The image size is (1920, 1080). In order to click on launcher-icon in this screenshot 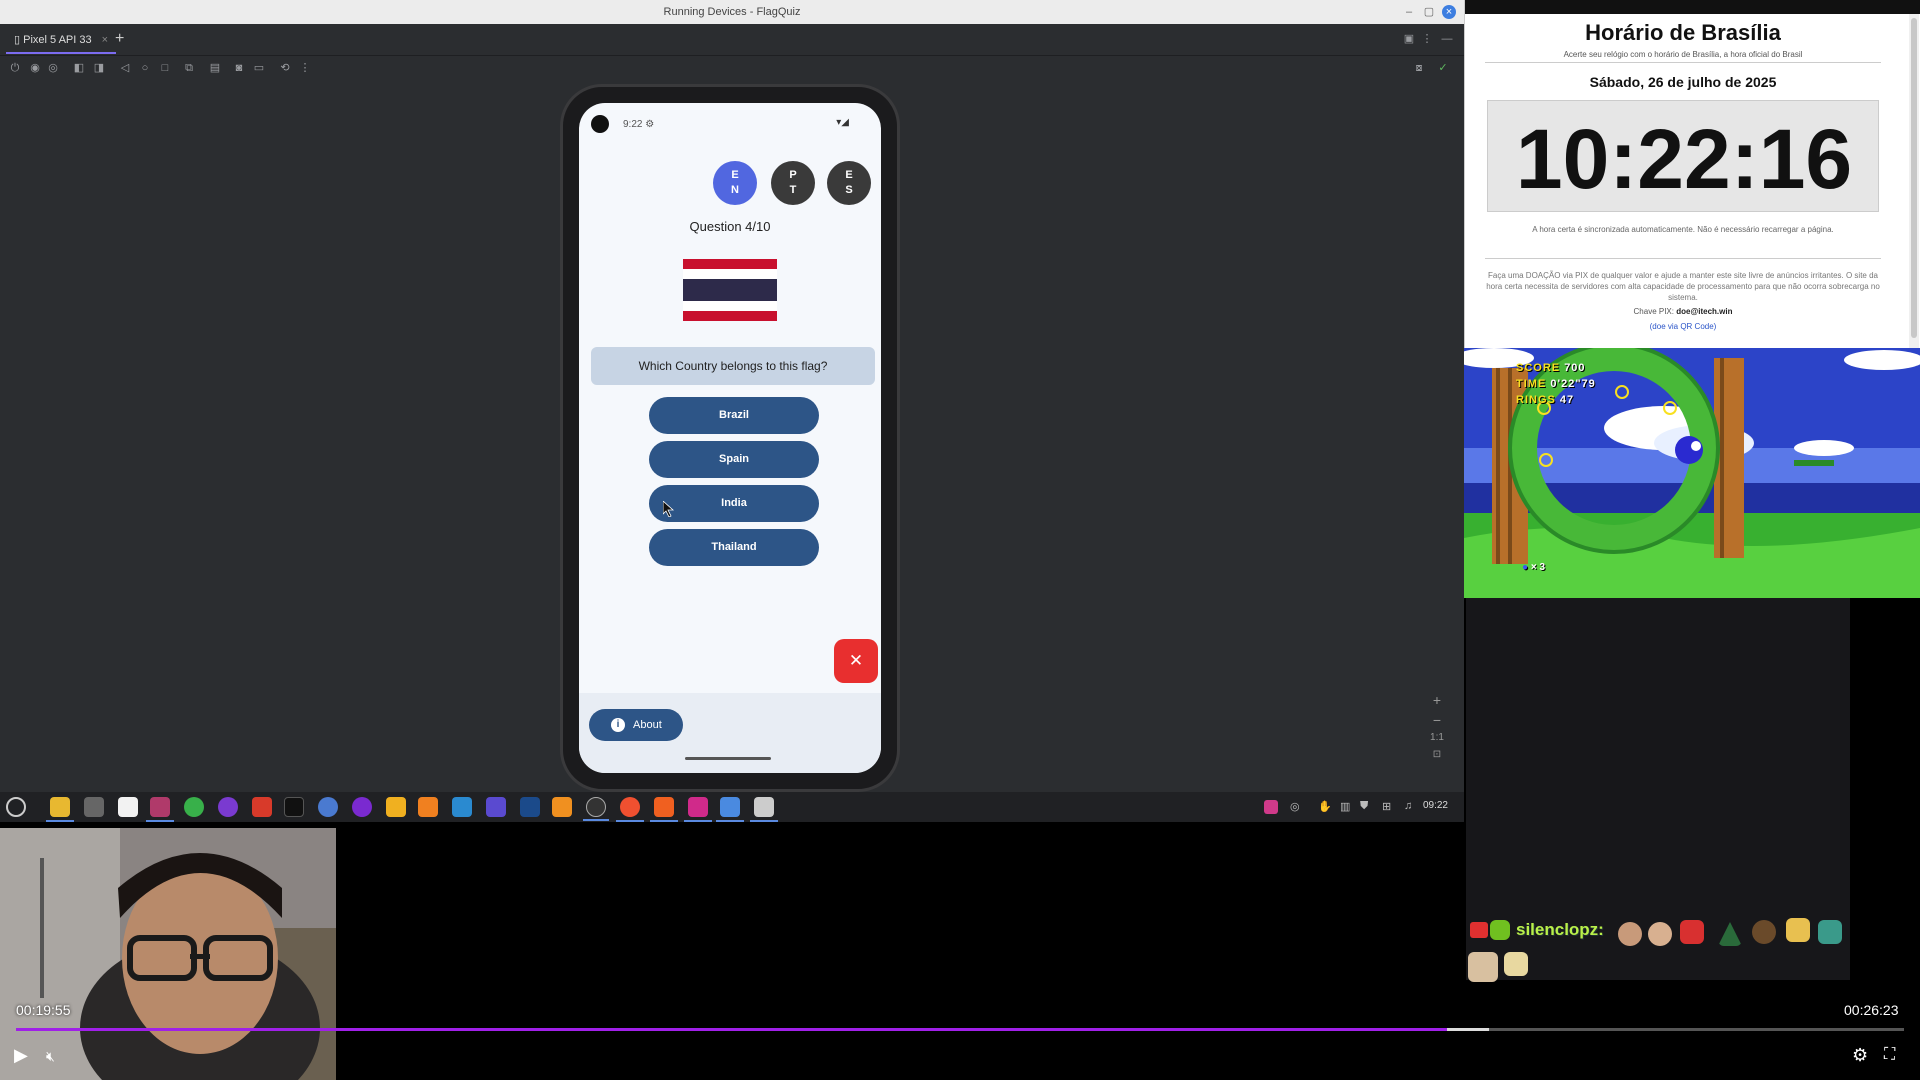, I will do `click(16, 807)`.